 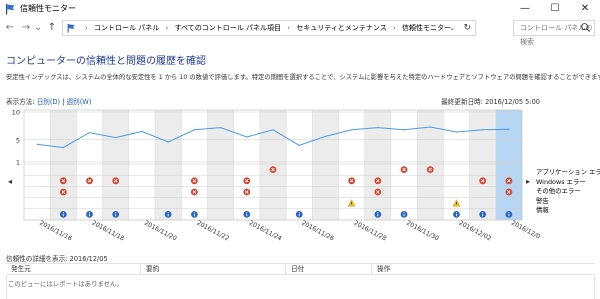 I want to click on breadcrumb-security-maintenance: セキュリティとメンテナンス, so click(x=341, y=28).